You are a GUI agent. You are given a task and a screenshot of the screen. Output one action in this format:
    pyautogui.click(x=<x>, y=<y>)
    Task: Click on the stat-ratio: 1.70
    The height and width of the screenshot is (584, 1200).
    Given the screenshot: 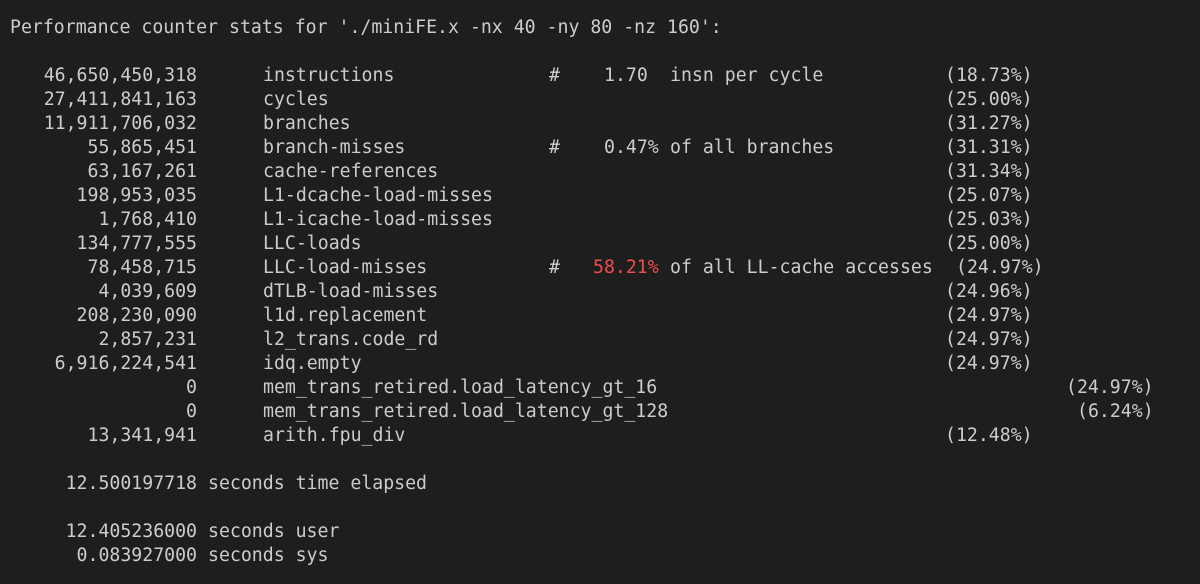 What is the action you would take?
    pyautogui.click(x=626, y=75)
    